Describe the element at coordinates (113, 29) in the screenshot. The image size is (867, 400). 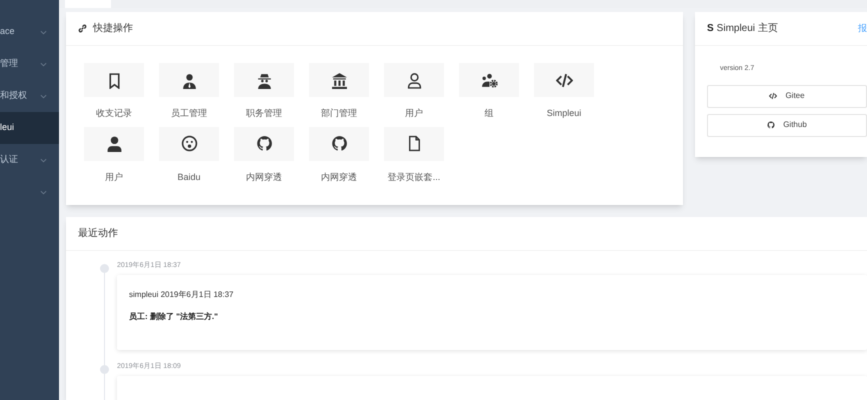
I see `card-title: 快捷操作` at that location.